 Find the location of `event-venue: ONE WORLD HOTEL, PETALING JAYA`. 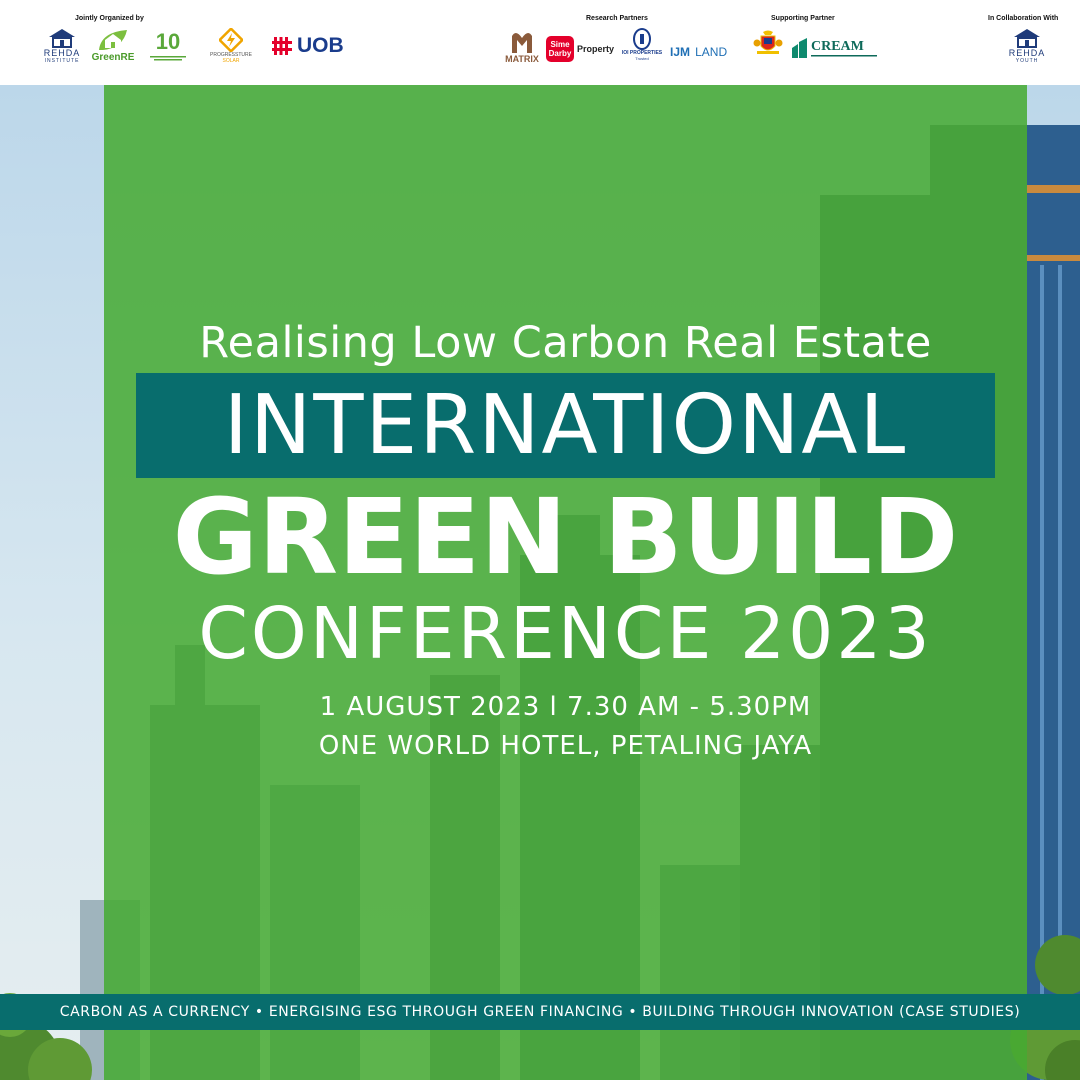

event-venue: ONE WORLD HOTEL, PETALING JAYA is located at coordinates (565, 746).